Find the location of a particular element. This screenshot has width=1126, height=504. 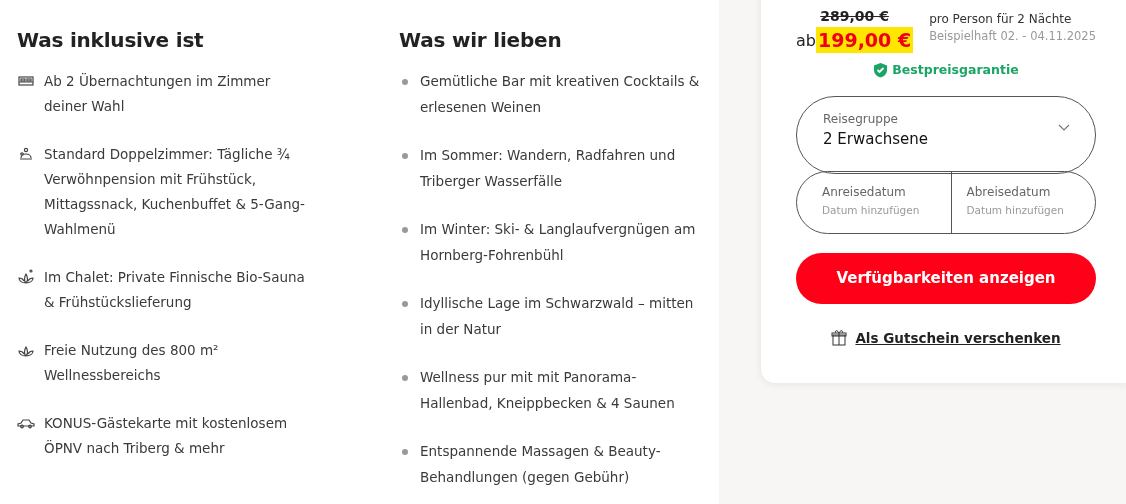

price-prefix: ab is located at coordinates (806, 41).